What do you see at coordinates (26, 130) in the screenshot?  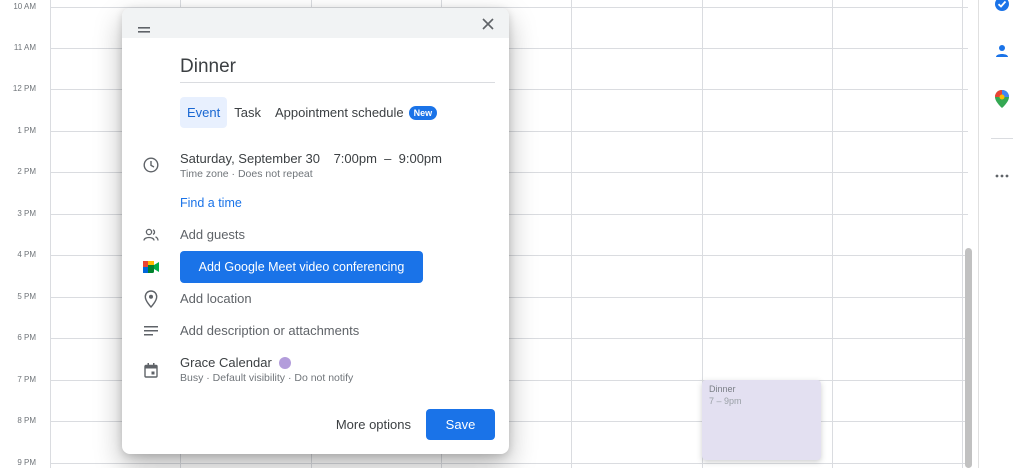 I see `time-label: 1 PM` at bounding box center [26, 130].